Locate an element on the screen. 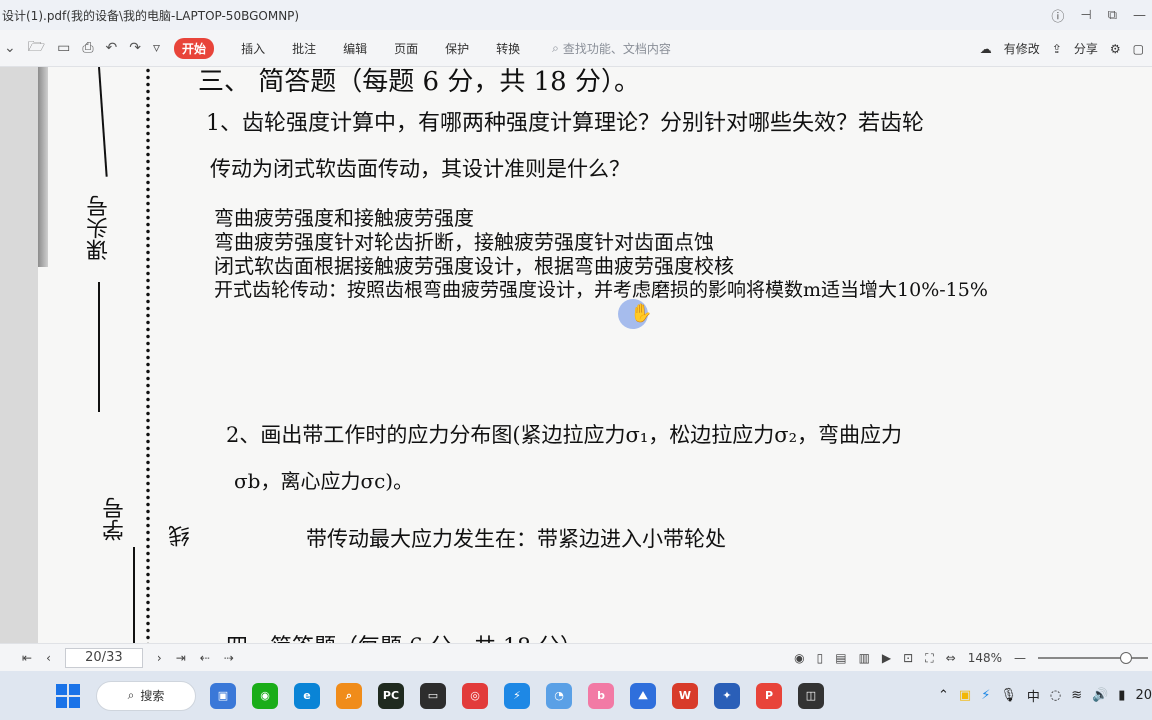 The height and width of the screenshot is (720, 1152). page-shadow-edge is located at coordinates (43, 167).